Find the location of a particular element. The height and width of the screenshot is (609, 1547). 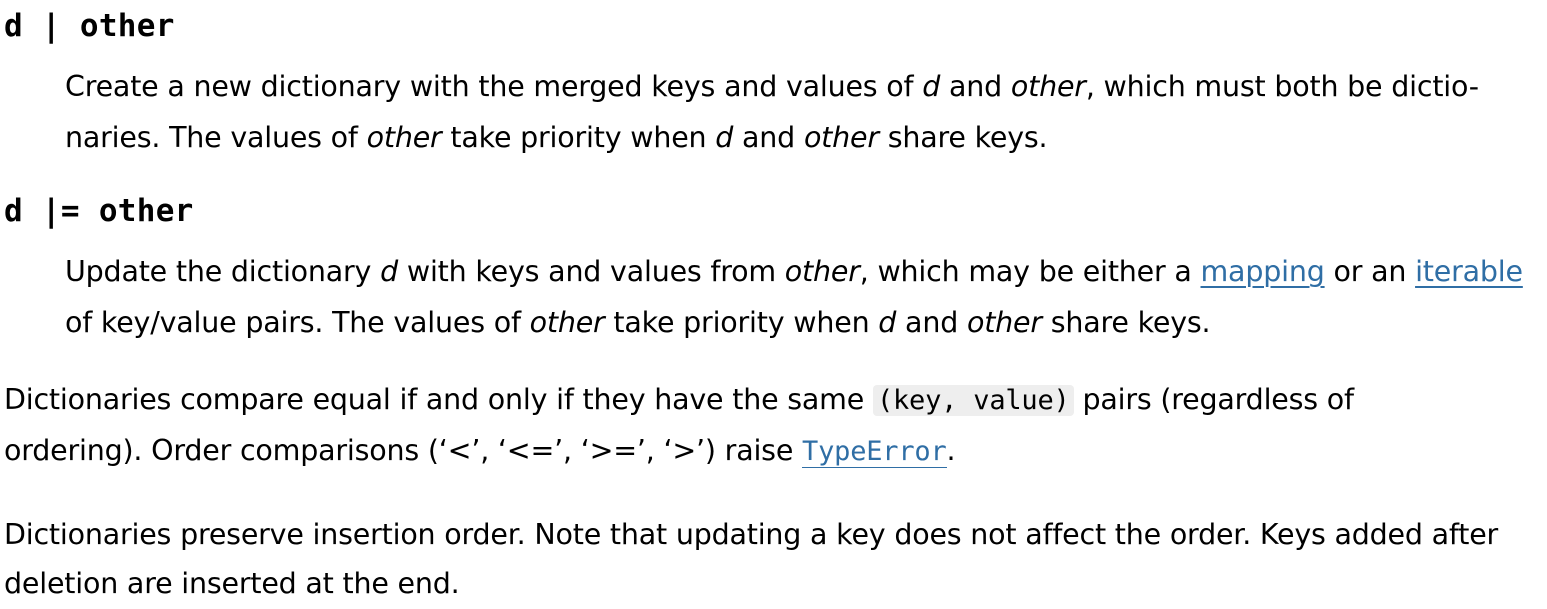

method-signature-update: d |= other is located at coordinates (99, 211).